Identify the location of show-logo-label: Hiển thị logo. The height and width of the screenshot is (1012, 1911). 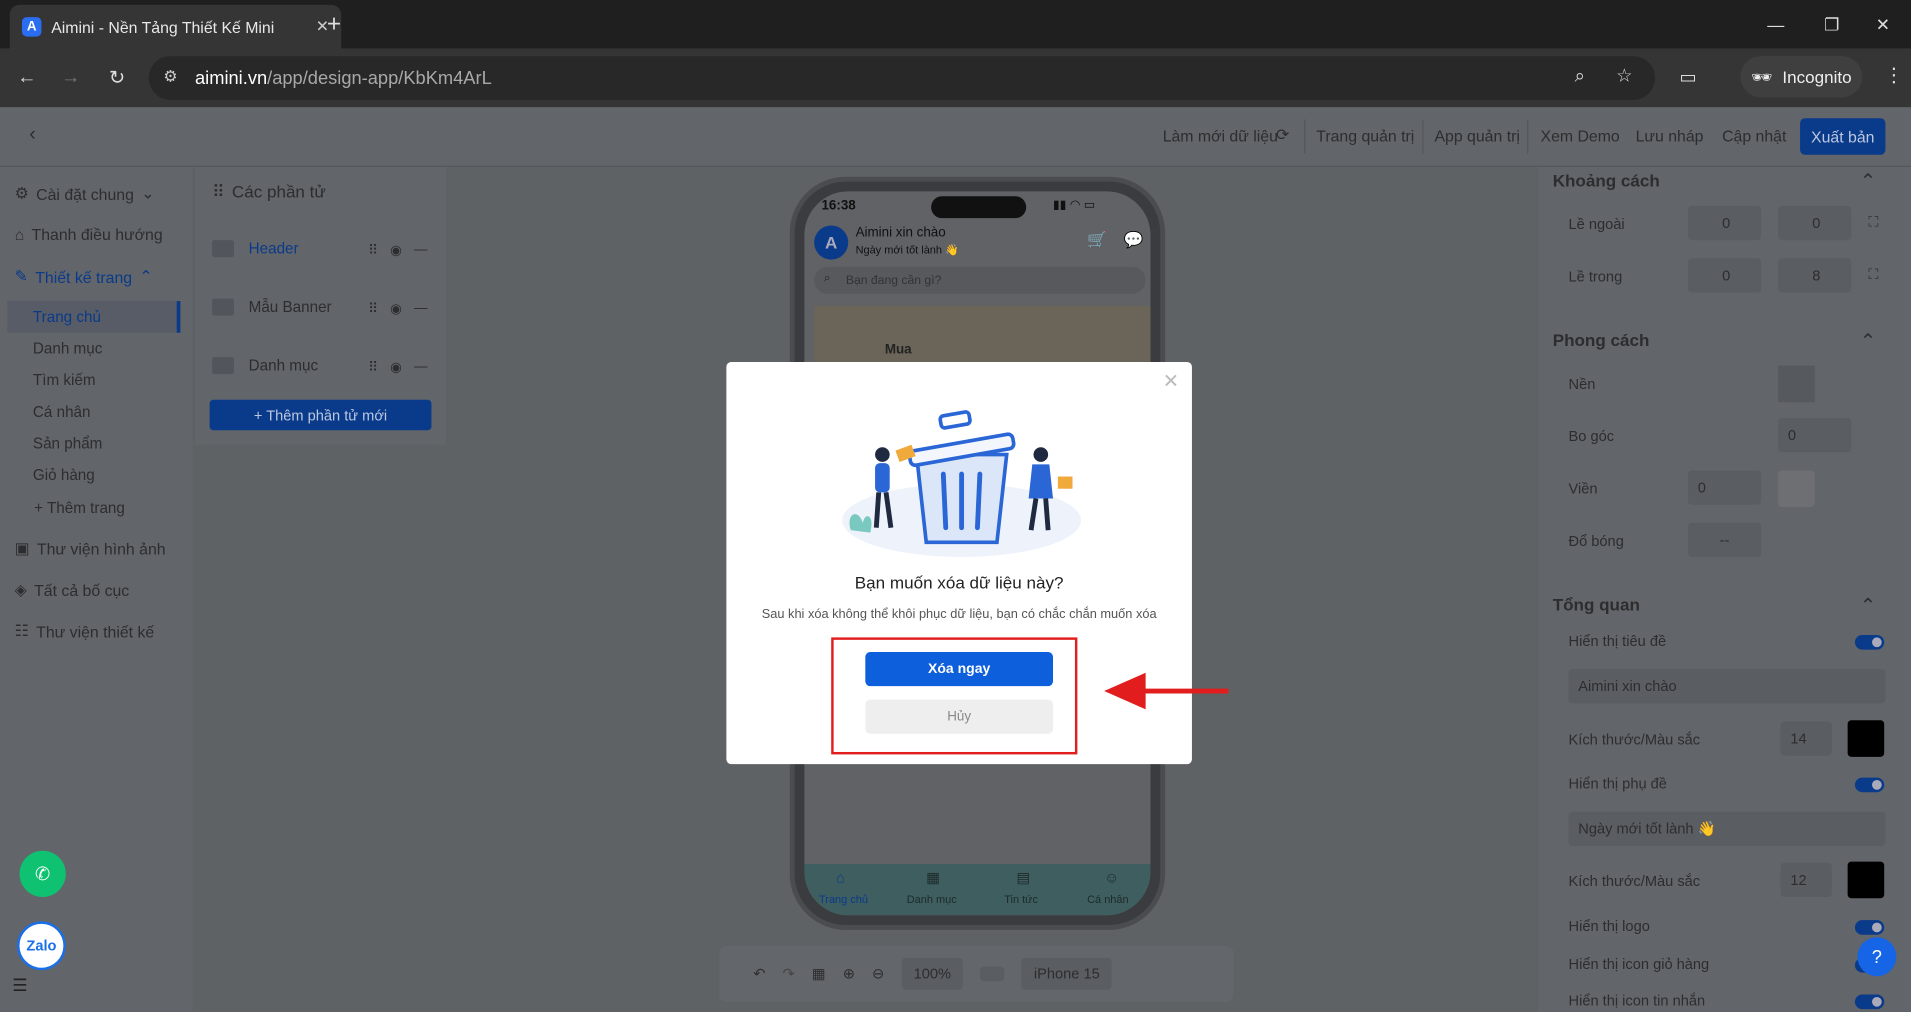
(1609, 926).